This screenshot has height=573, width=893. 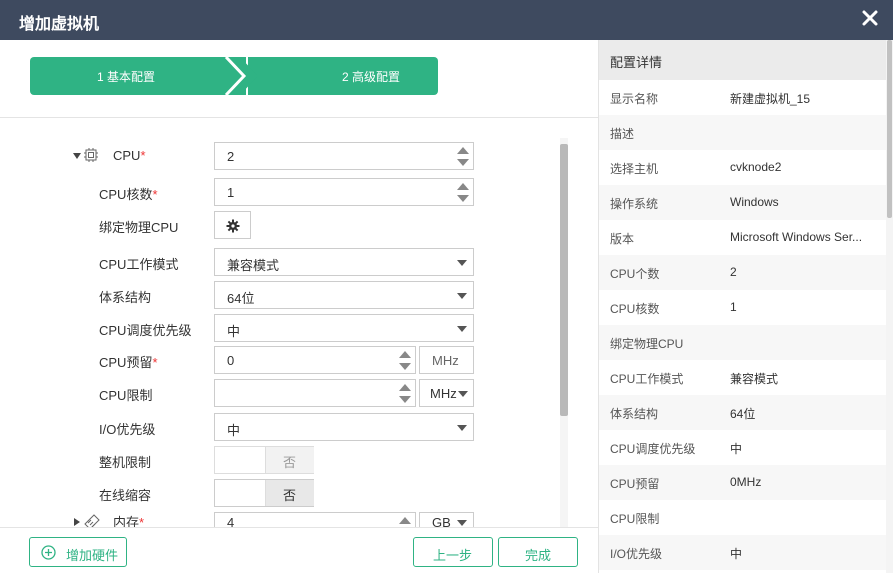 I want to click on detail-row: CPU限制, so click(x=744, y=517).